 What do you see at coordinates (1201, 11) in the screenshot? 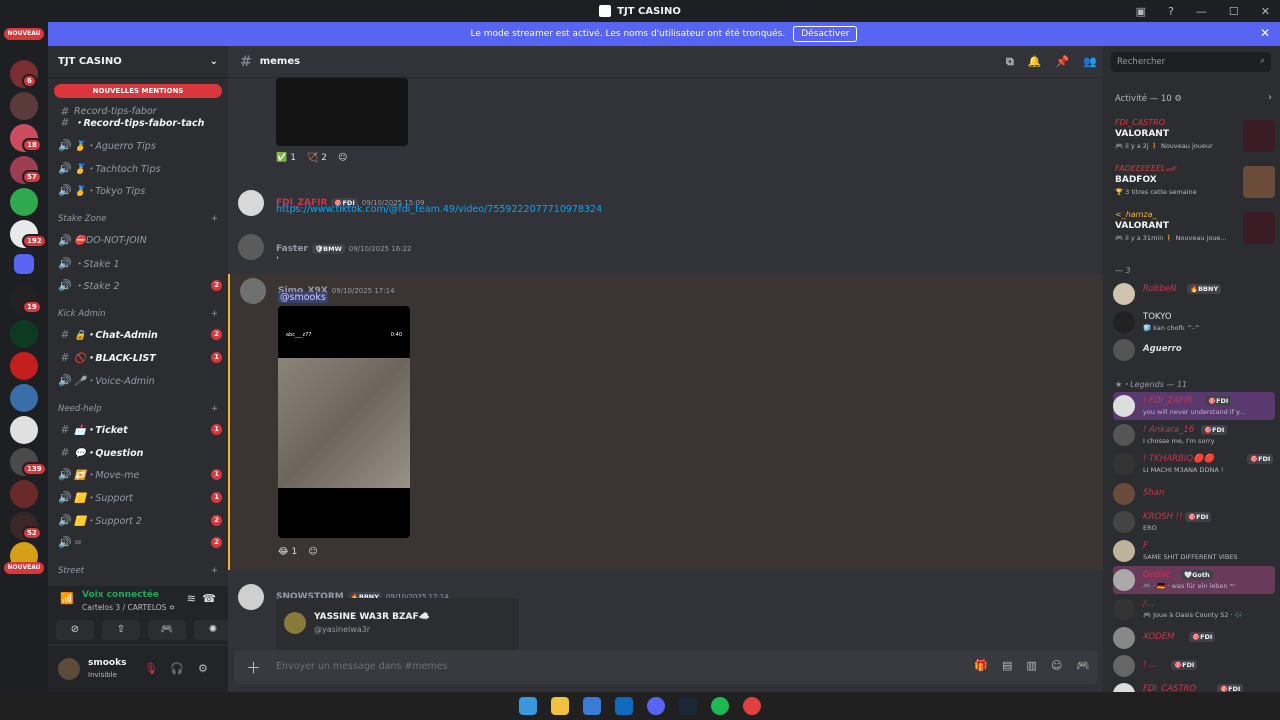
I see `minimize-icon: —` at bounding box center [1201, 11].